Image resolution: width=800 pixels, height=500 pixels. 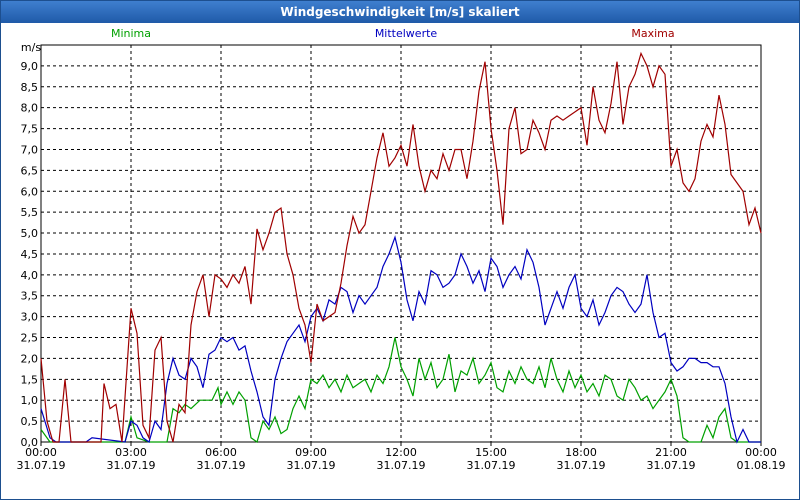 What do you see at coordinates (581, 452) in the screenshot?
I see `x-tick-time: 18:00` at bounding box center [581, 452].